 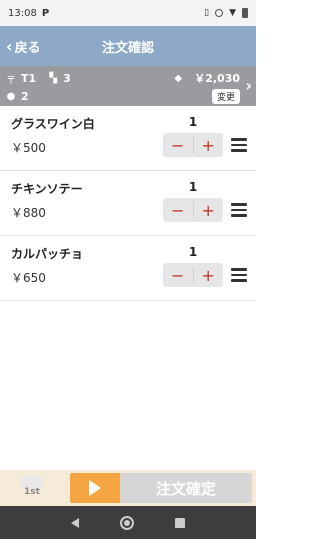 What do you see at coordinates (128, 46) in the screenshot?
I see `header-bar: ‹ 戻る 注文確認` at bounding box center [128, 46].